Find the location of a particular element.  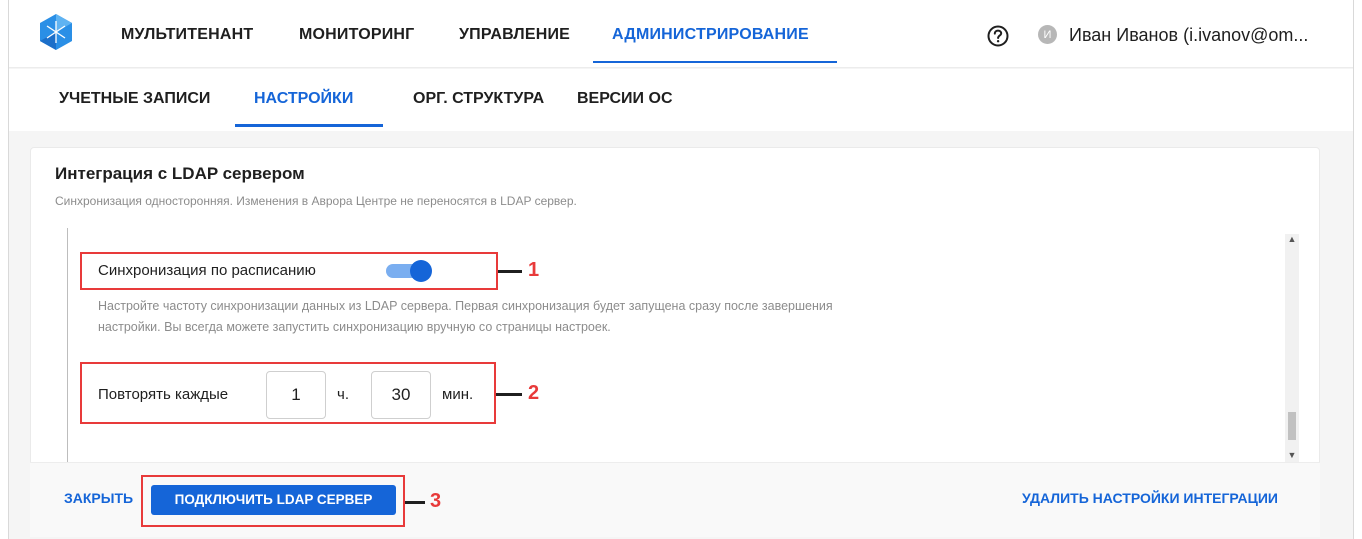

topnav-monitoring: МОНИТОРИНГ is located at coordinates (356, 35).